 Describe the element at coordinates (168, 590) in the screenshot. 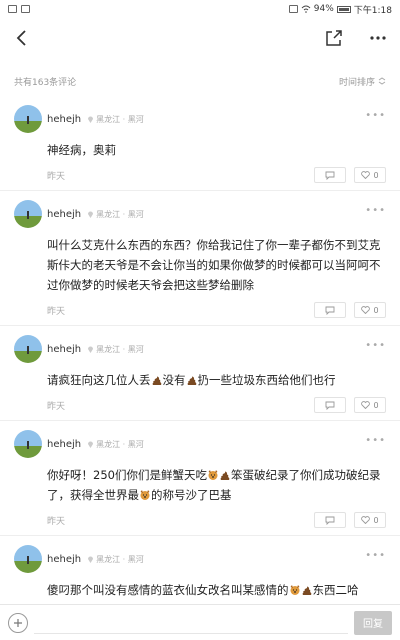

I see `comment-text-part: 傻叼那个叫没有感情的蓝衣仙女改名叫某感情的` at that location.